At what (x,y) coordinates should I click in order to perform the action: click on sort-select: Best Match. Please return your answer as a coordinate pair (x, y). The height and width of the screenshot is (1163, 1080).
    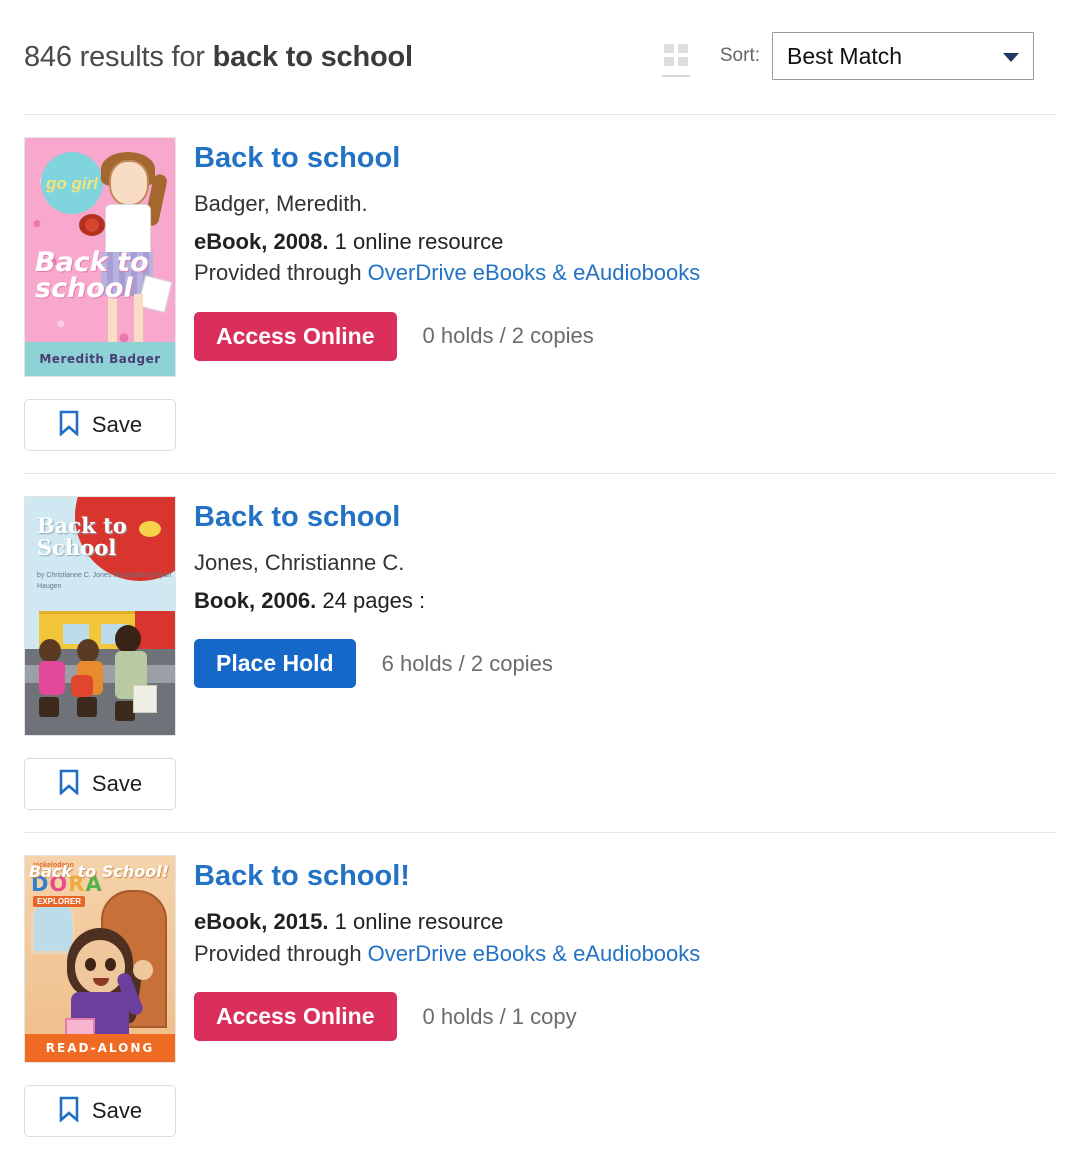
    Looking at the image, I should click on (903, 56).